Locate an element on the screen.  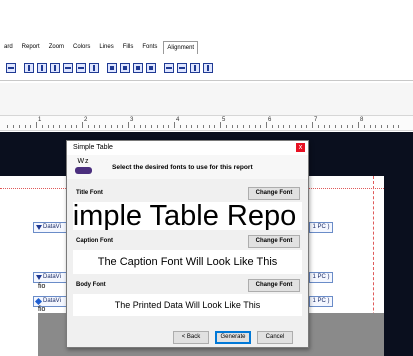
horizontal-ruler: 1 2 3 4 5 6 7 8 is located at coordinates (206, 123).